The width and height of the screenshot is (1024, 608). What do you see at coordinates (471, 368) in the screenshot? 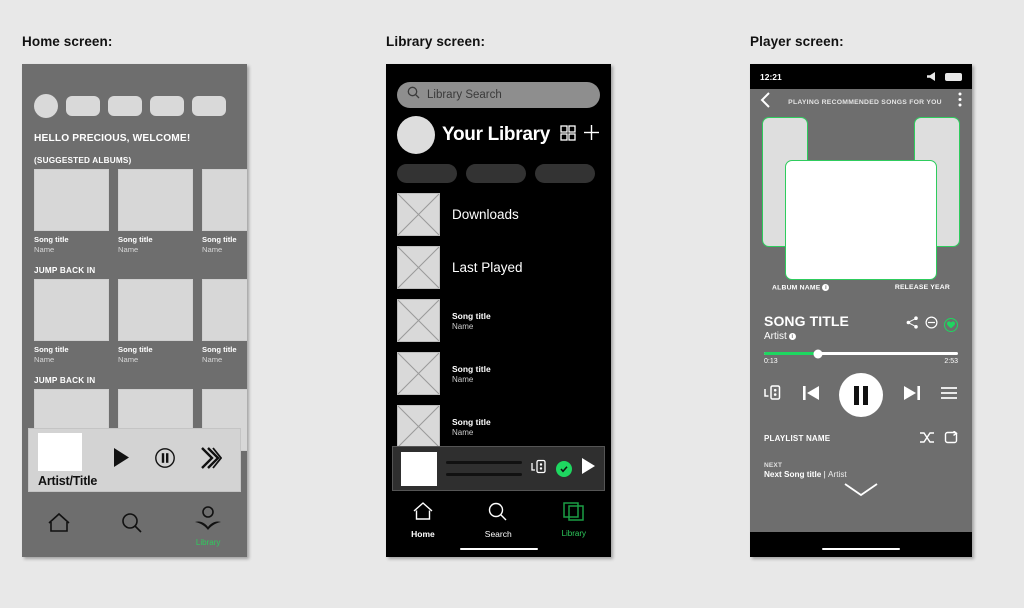
I see `list-item-title: Song title` at bounding box center [471, 368].